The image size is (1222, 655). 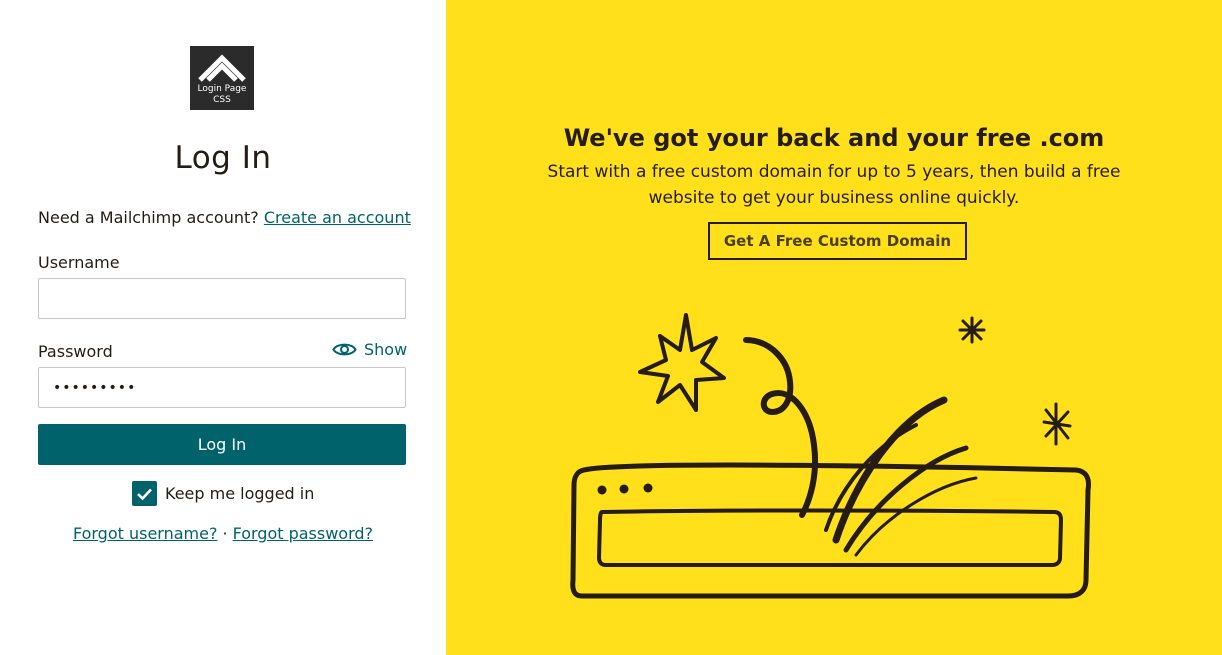 I want to click on keep-logged-in: Keep me logged in, so click(x=223, y=493).